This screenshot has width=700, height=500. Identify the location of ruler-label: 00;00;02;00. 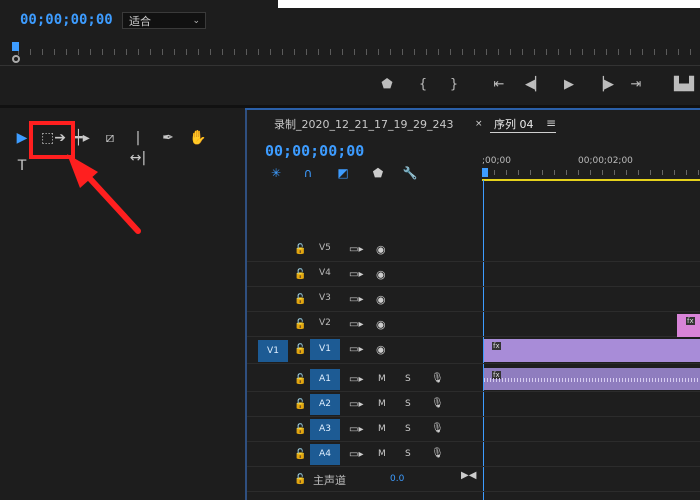
(605, 161).